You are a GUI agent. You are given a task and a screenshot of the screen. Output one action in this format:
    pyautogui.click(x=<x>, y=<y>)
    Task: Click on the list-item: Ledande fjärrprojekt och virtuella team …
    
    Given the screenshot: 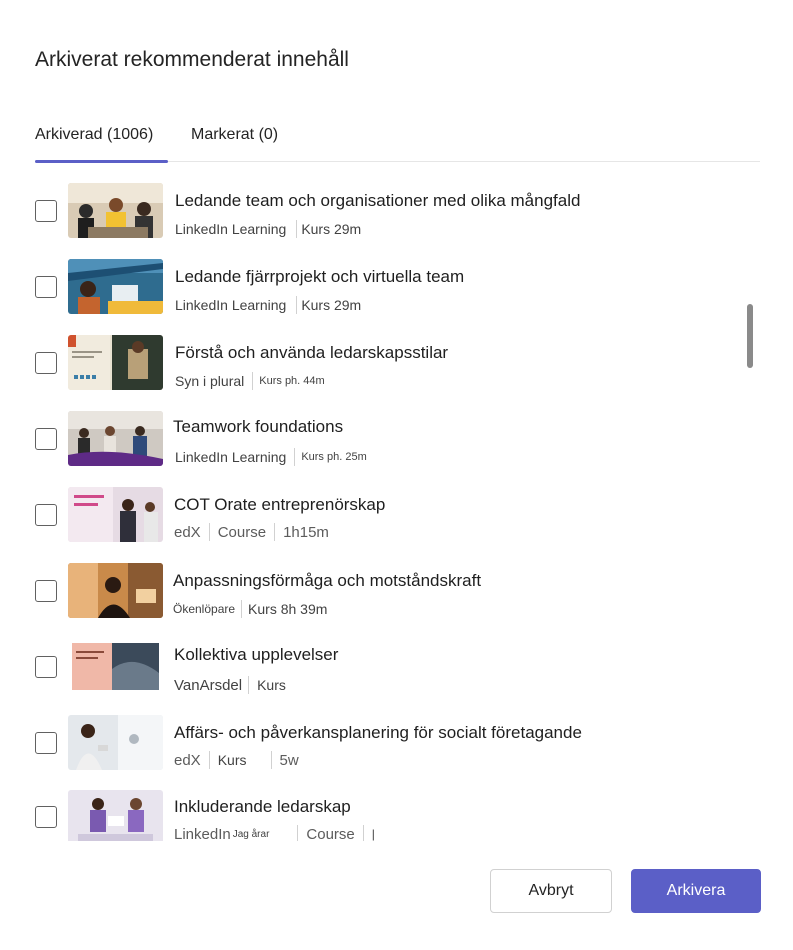 What is the action you would take?
    pyautogui.click(x=396, y=297)
    